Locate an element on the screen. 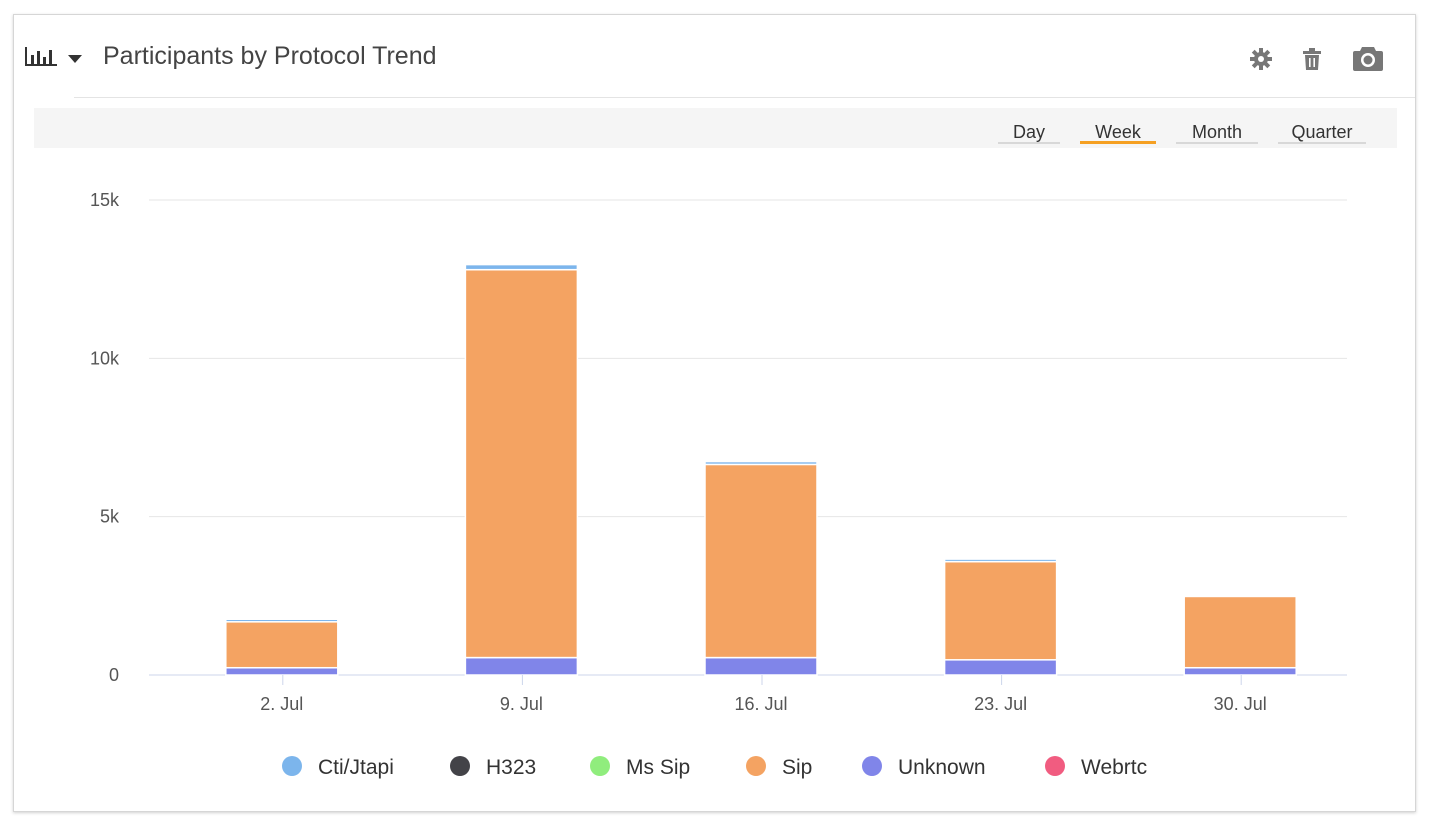 The width and height of the screenshot is (1432, 828). legend-label: Cti/Jtapi is located at coordinates (356, 767).